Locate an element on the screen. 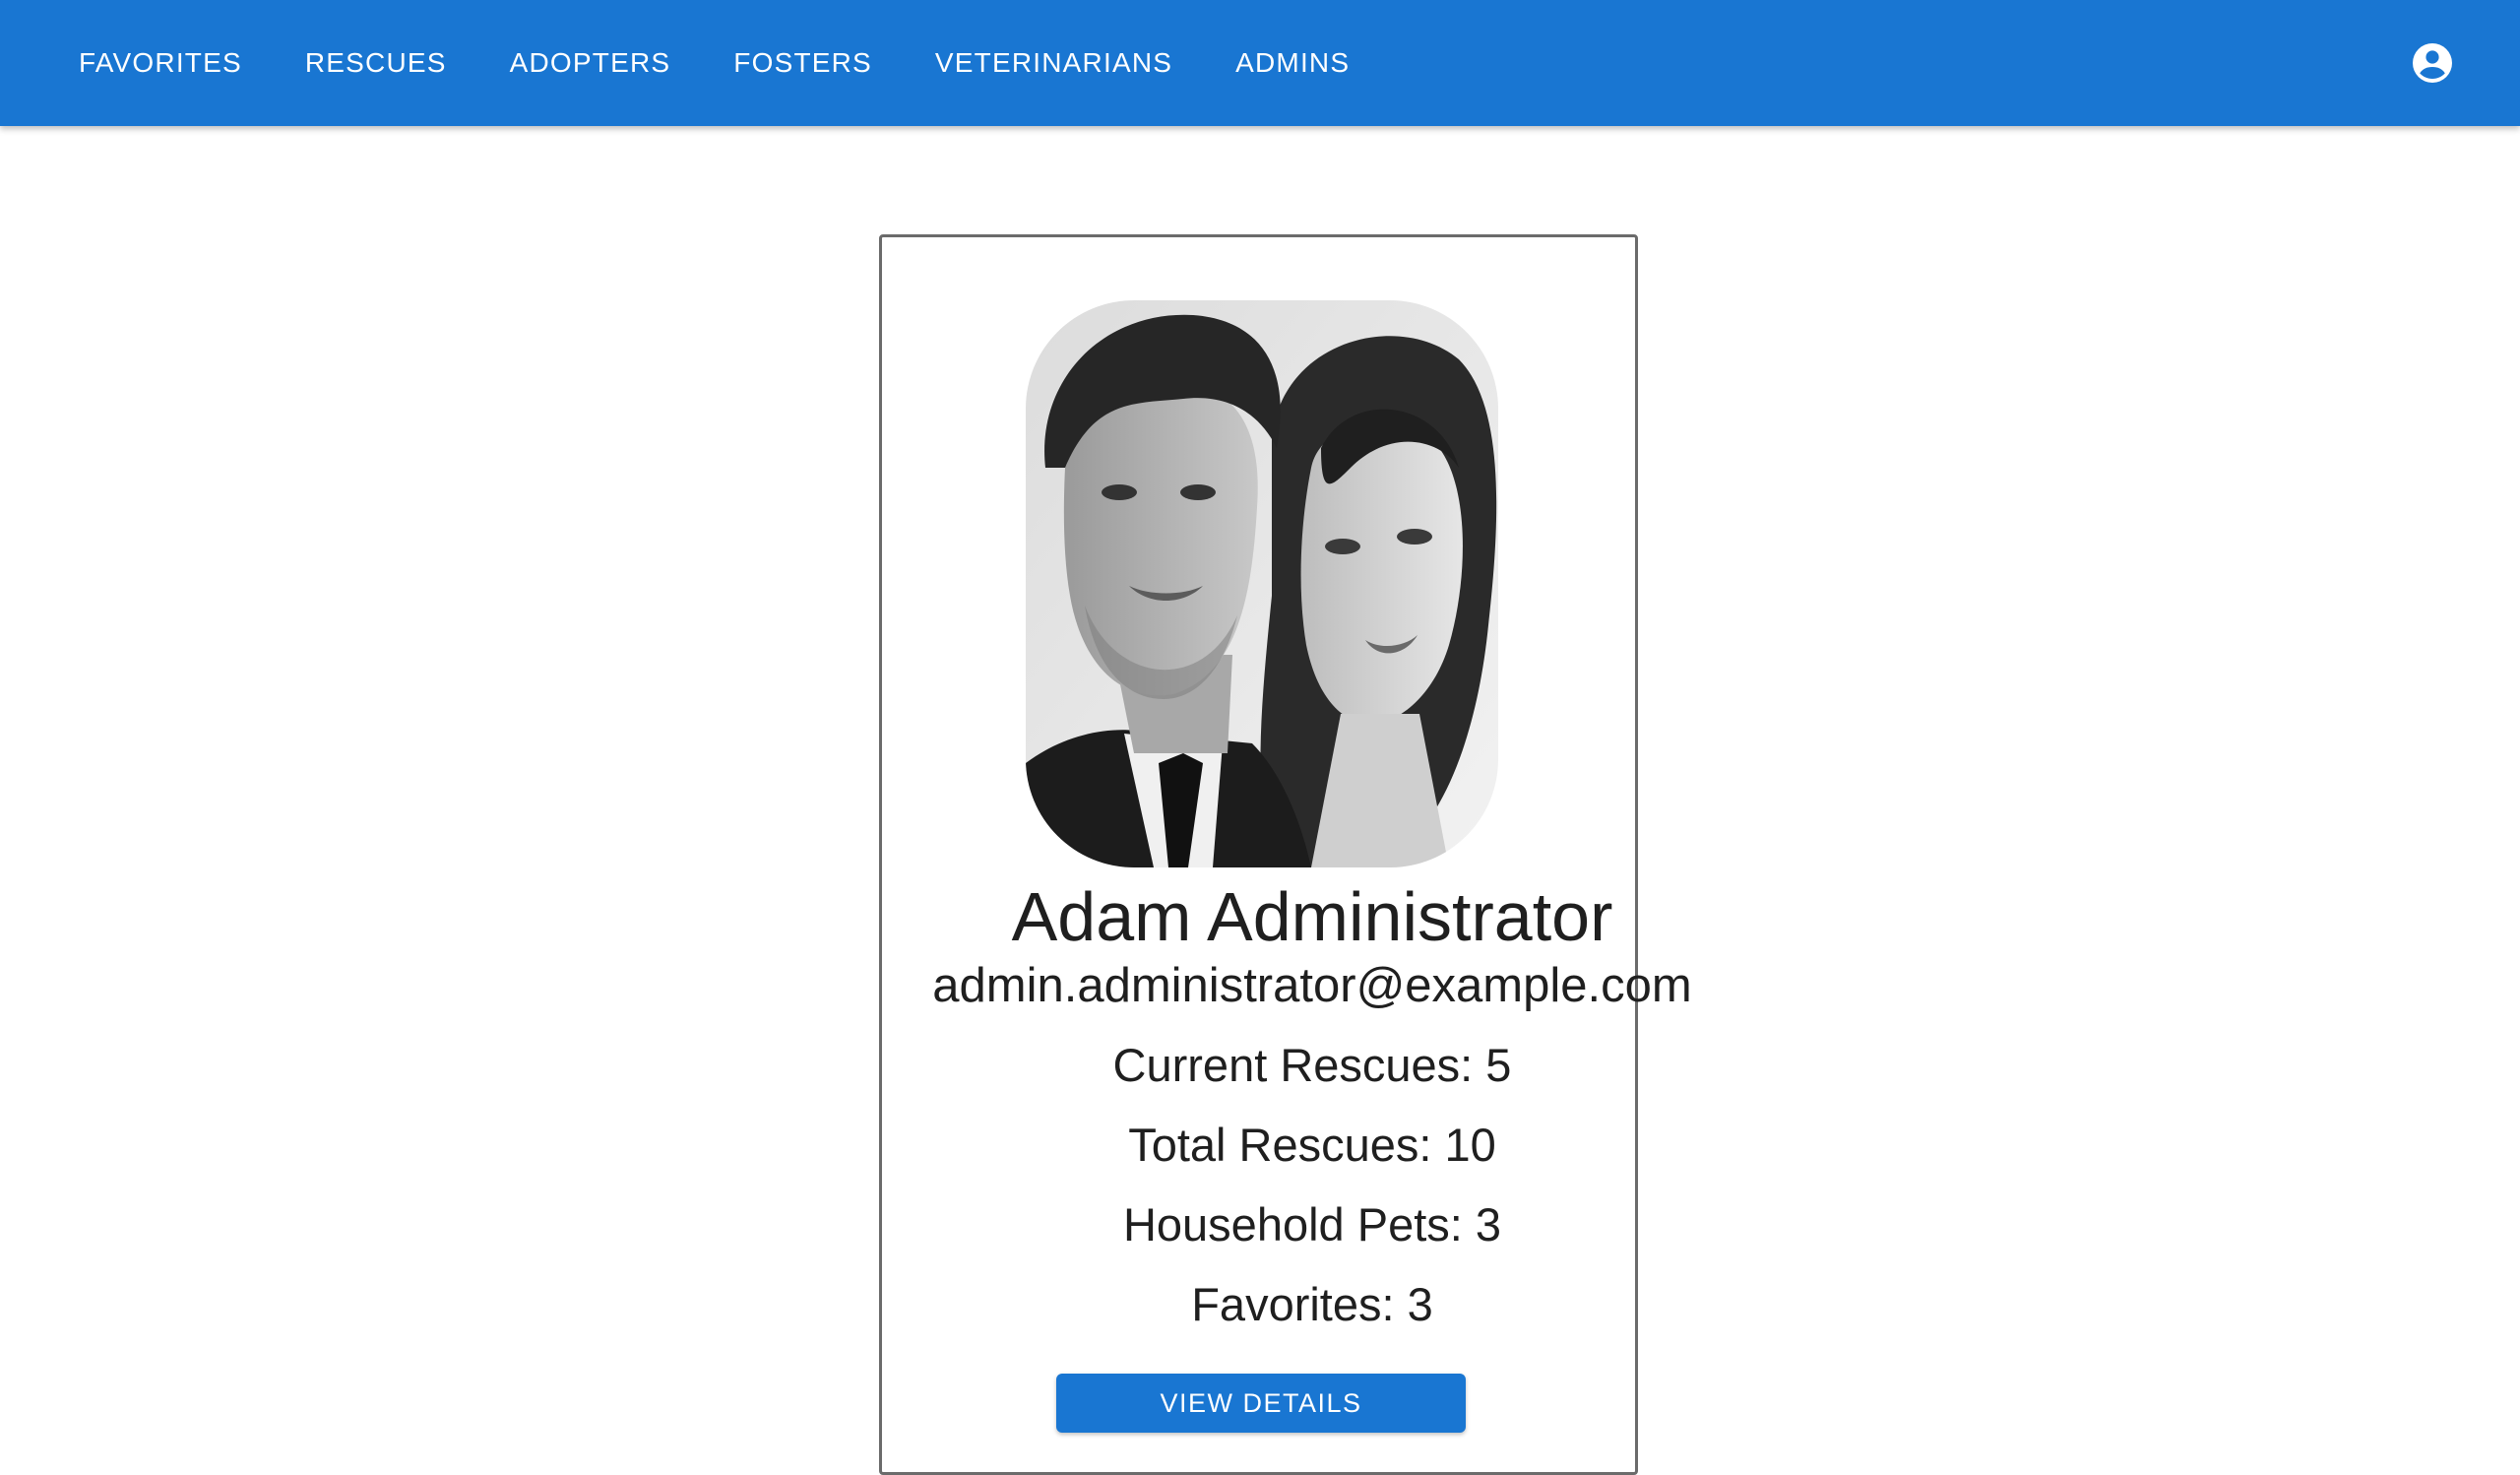 This screenshot has height=1475, width=2520. nav-rescues: RESCUES is located at coordinates (376, 63).